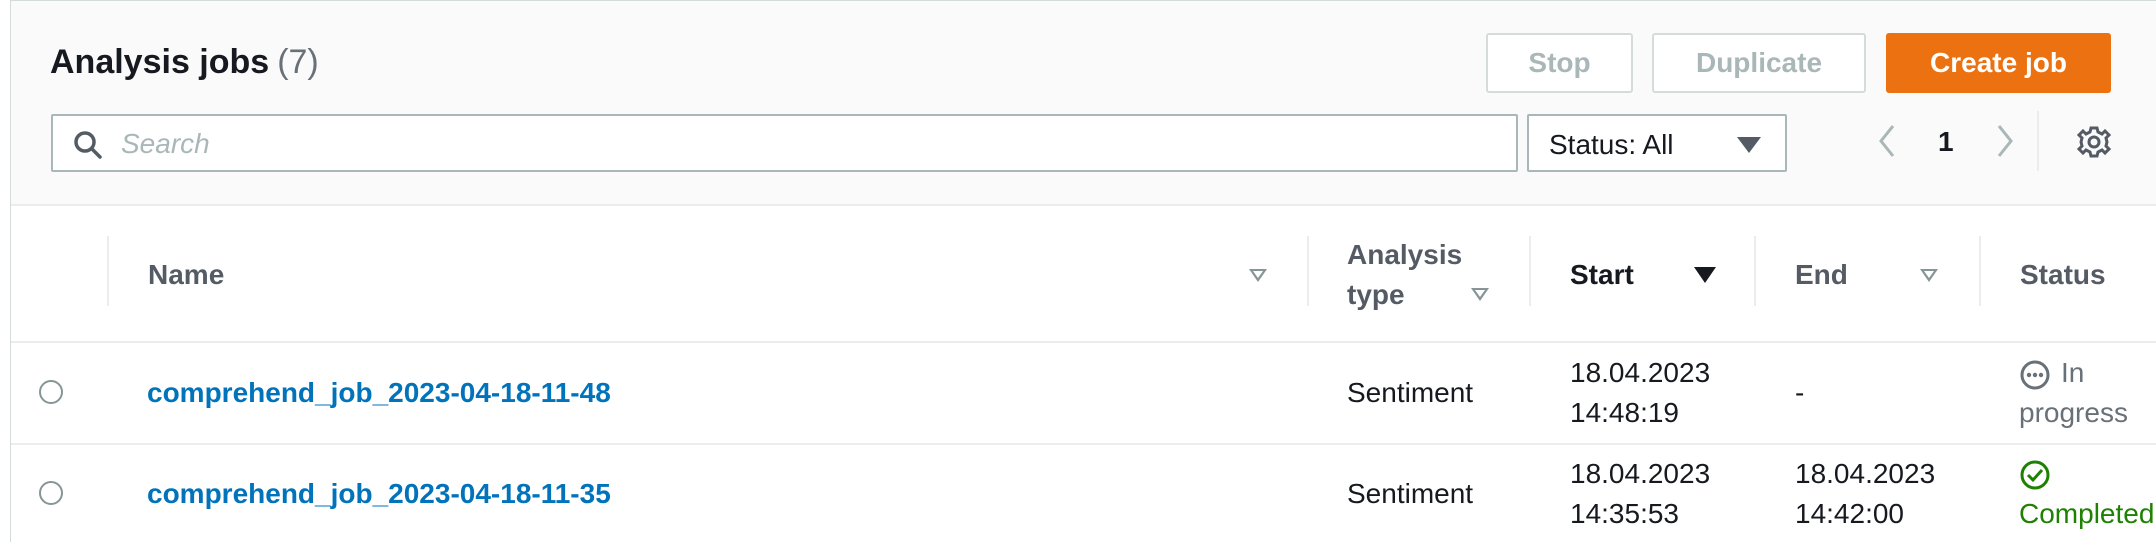 Image resolution: width=2156 pixels, height=545 pixels. Describe the element at coordinates (1405, 254) in the screenshot. I see `column-analysis-type-label-1: Analysis` at that location.